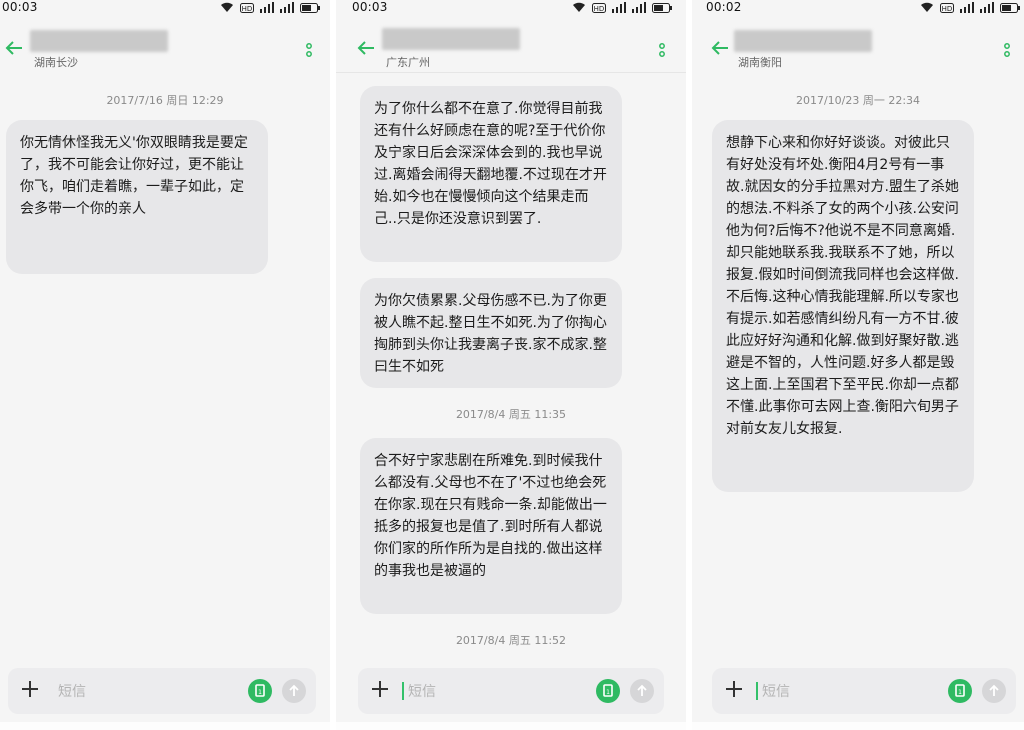 The height and width of the screenshot is (730, 1024). I want to click on status-bar: 00:02 HD, so click(858, 8).